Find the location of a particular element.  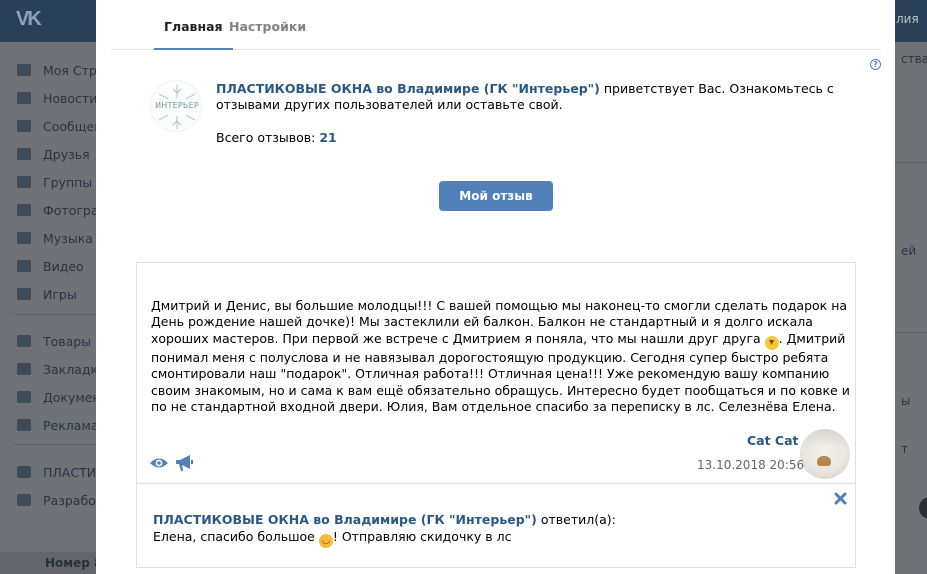

sidebar-item-label: Фотогра is located at coordinates (69, 210).